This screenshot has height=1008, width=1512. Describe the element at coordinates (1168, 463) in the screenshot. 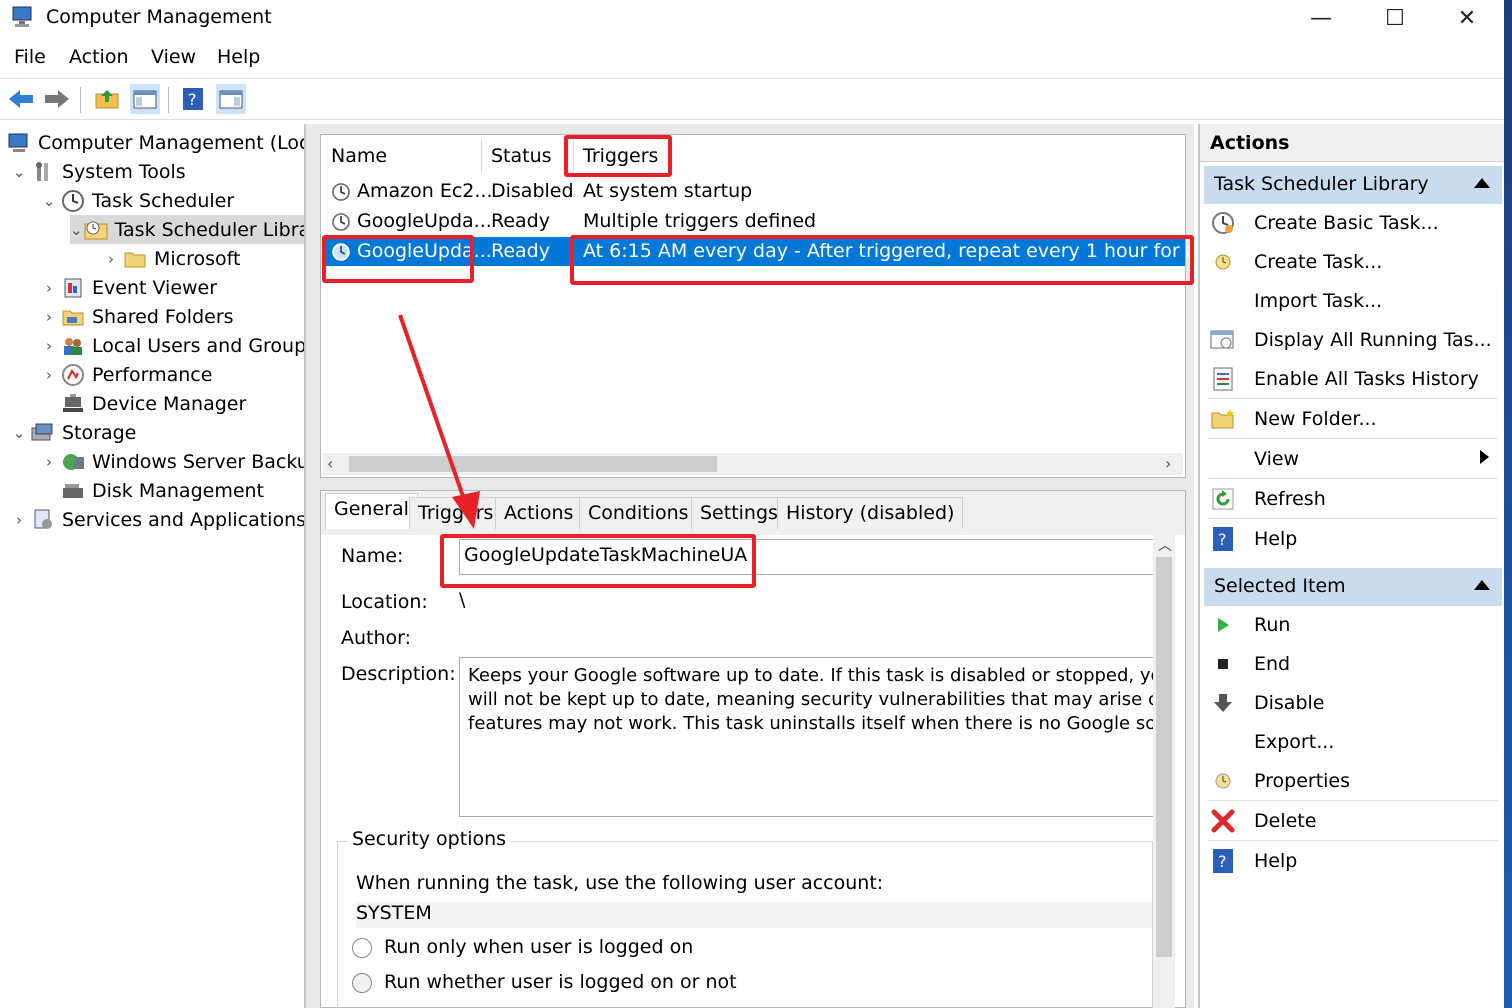

I see `scroll-right-icon: ›` at that location.